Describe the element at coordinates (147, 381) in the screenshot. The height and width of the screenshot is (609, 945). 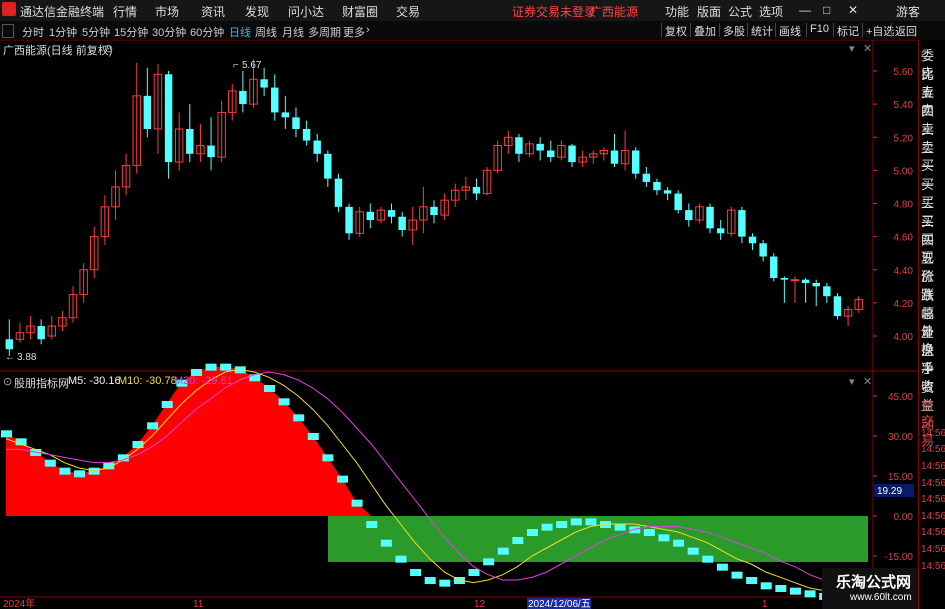
I see `m10-label: M10: -30.78` at that location.